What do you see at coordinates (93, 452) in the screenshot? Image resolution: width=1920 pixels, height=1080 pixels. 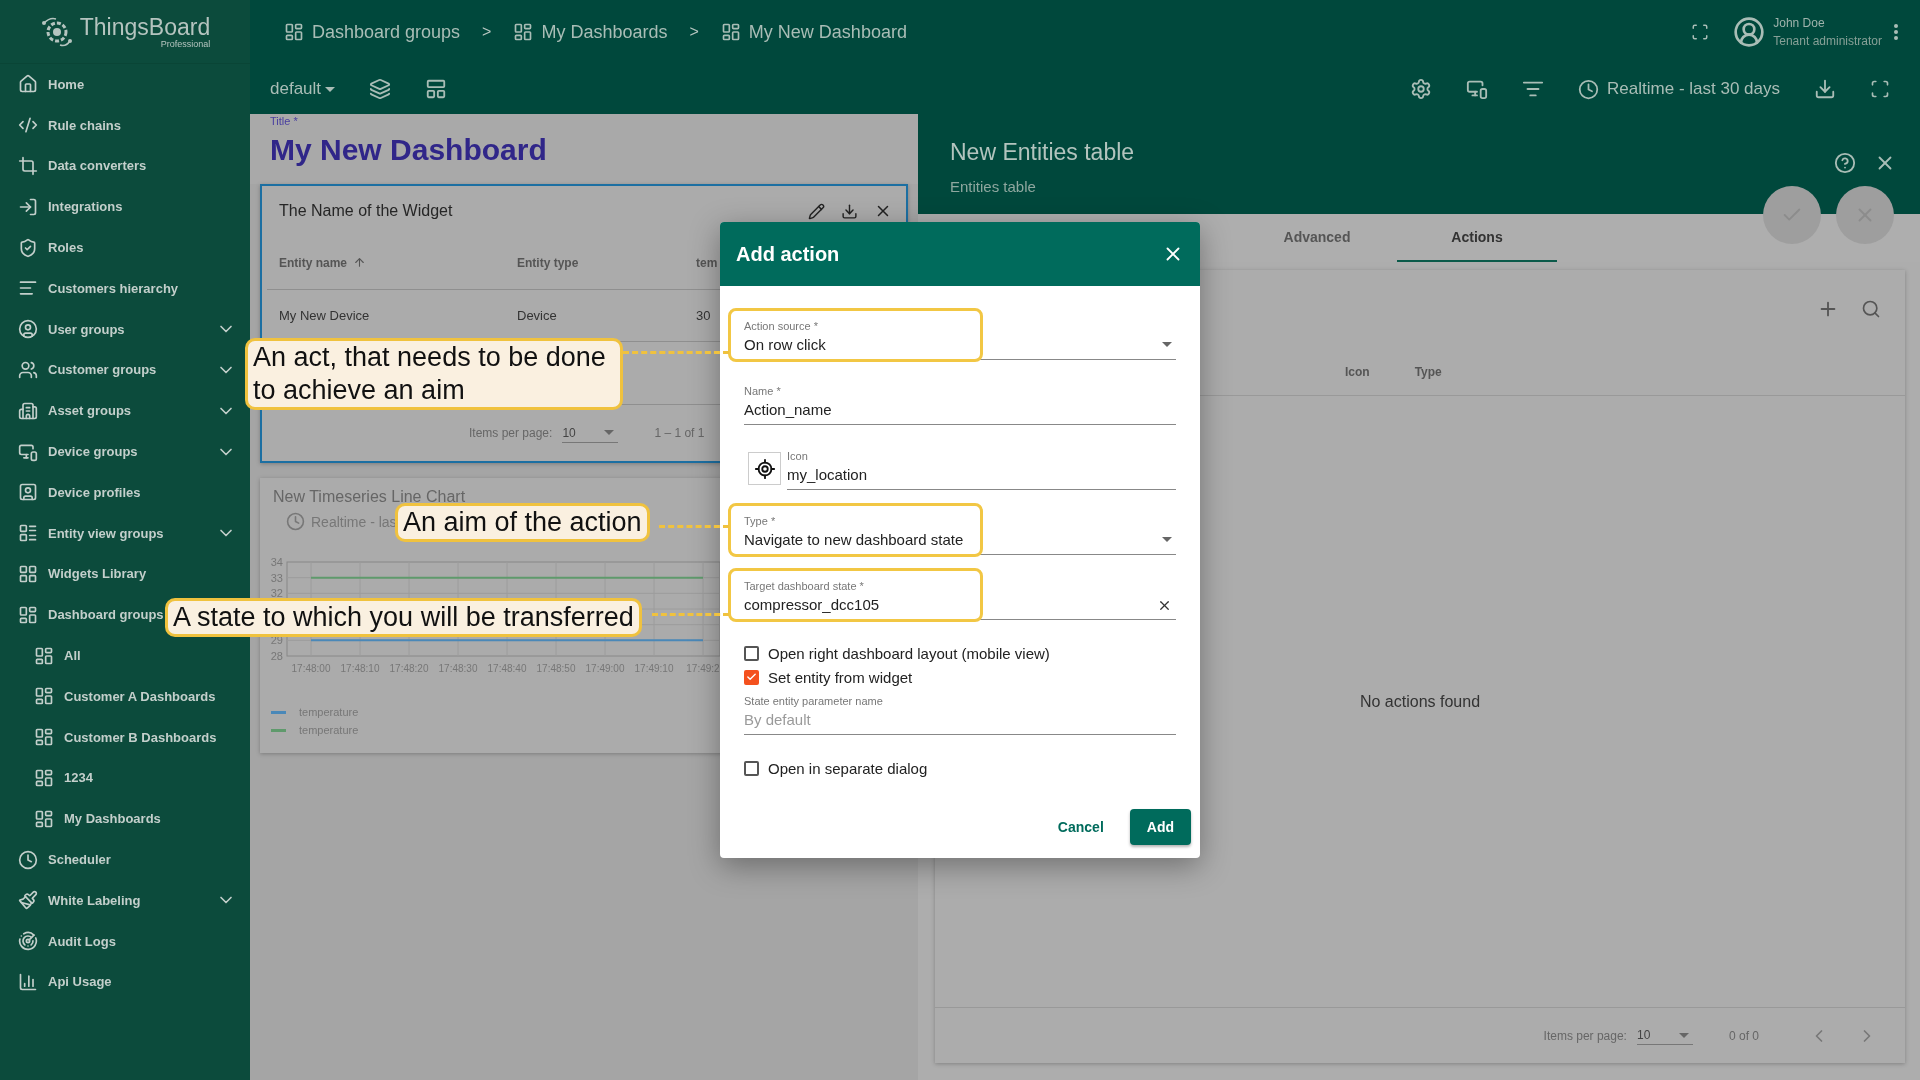 I see `sidebar-label: Device groups` at bounding box center [93, 452].